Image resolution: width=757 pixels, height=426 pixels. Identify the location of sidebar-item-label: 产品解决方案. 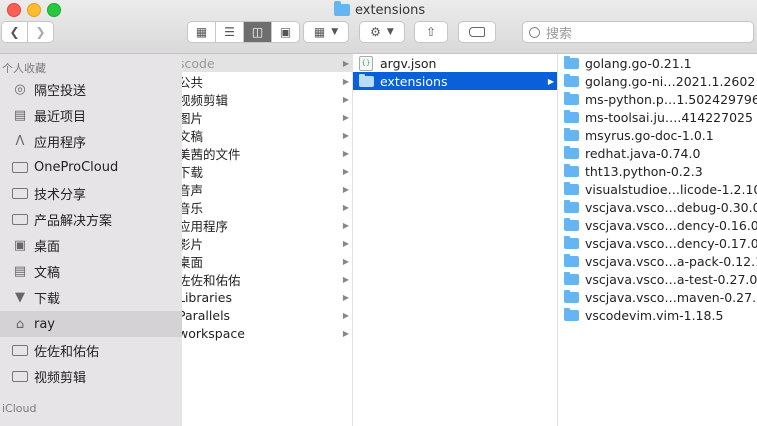
(73, 221).